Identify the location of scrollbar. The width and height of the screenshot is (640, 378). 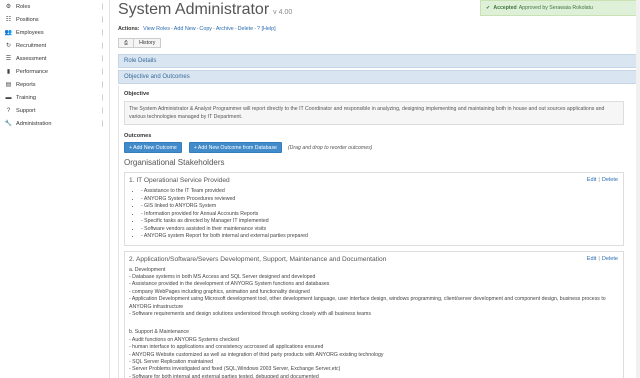
(638, 189).